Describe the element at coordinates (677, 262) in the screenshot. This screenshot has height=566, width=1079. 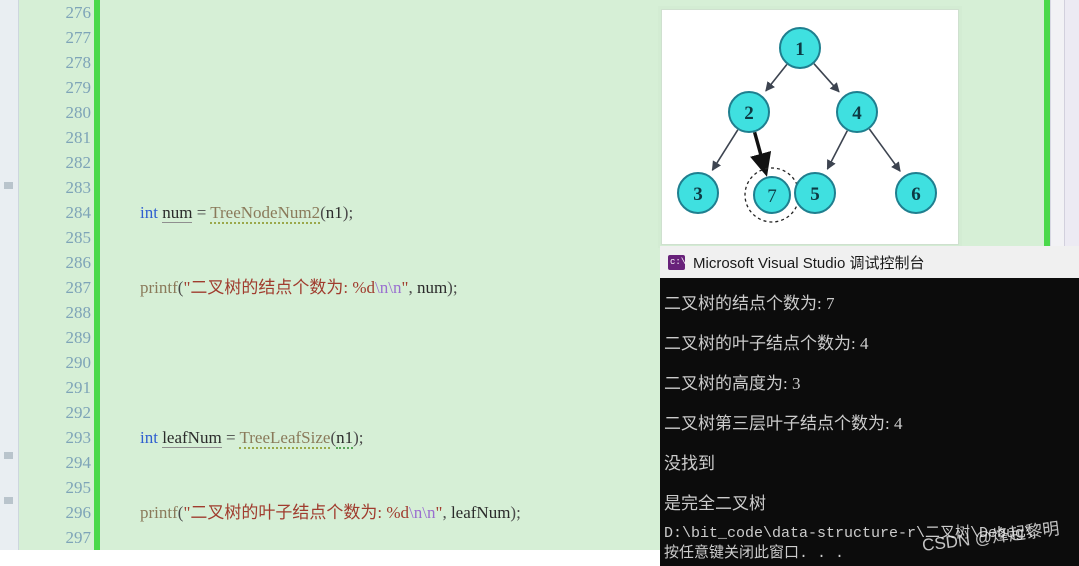
I see `console-app-icon` at that location.